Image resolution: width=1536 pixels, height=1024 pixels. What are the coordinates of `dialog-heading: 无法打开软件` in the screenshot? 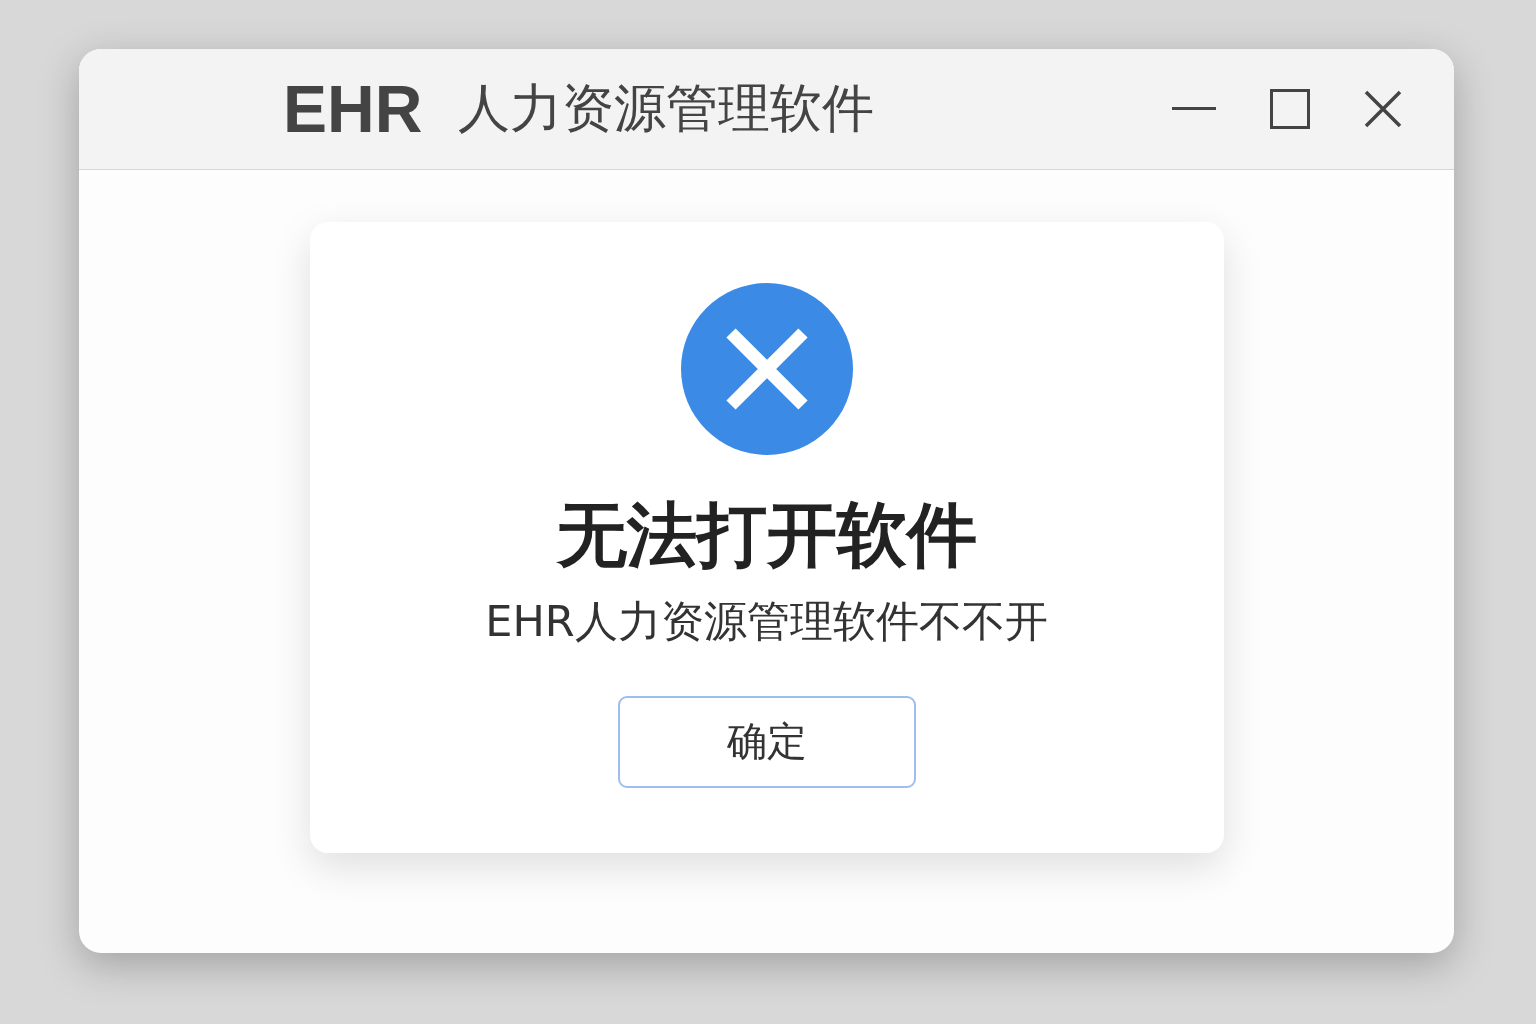 It's located at (766, 535).